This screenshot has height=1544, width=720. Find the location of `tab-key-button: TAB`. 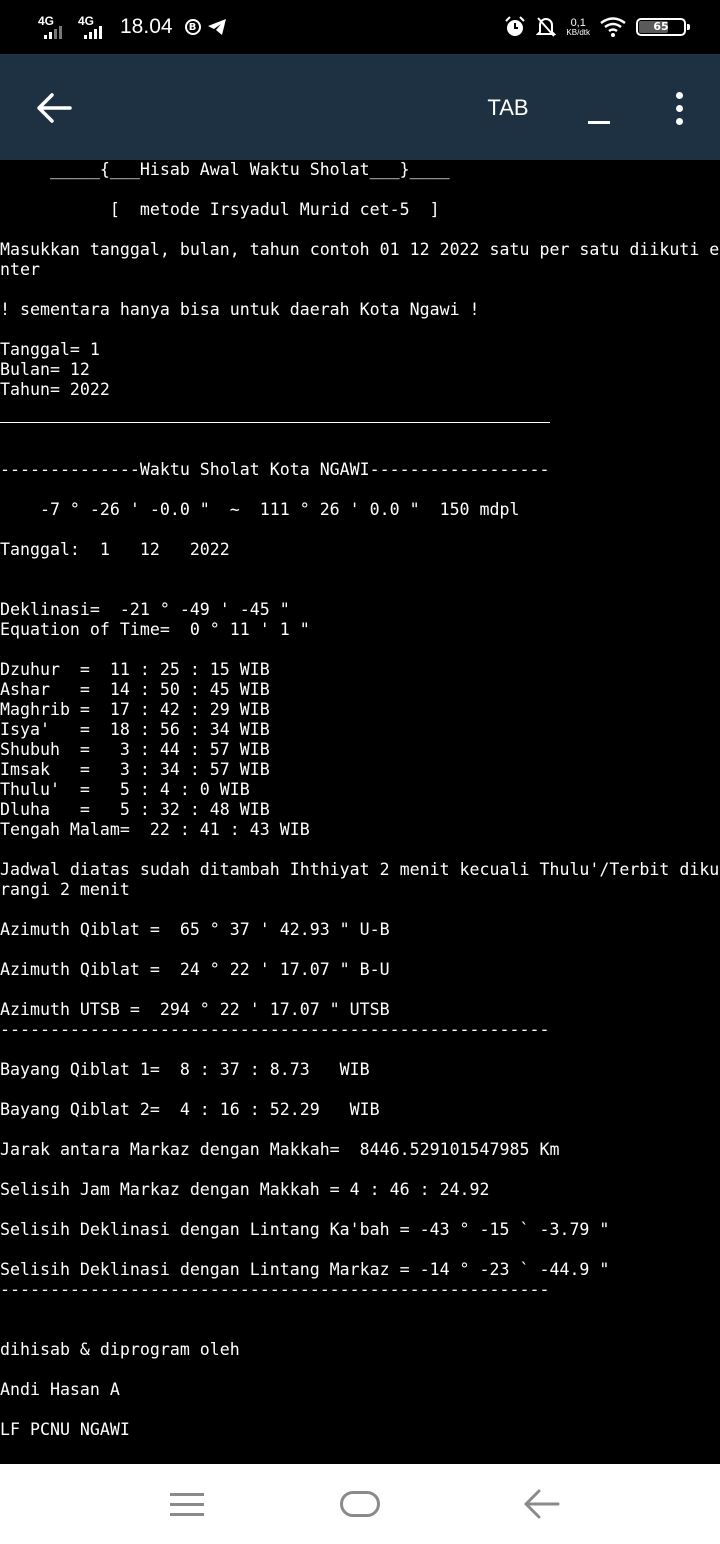

tab-key-button: TAB is located at coordinates (508, 108).